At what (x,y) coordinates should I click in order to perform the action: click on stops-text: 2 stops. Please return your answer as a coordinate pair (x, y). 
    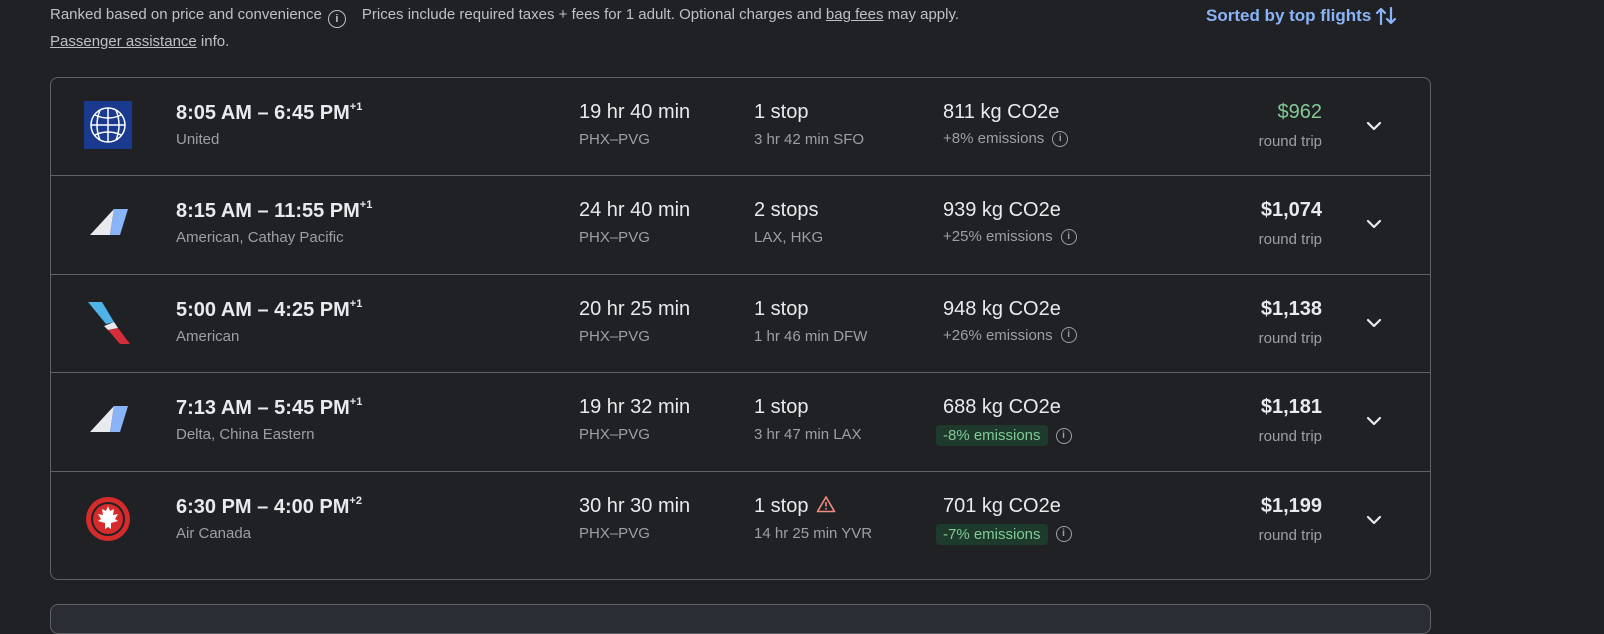
    Looking at the image, I should click on (786, 210).